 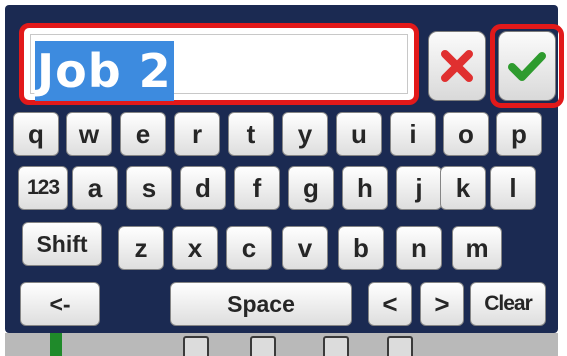 What do you see at coordinates (261, 304) in the screenshot?
I see `space-key: Space` at bounding box center [261, 304].